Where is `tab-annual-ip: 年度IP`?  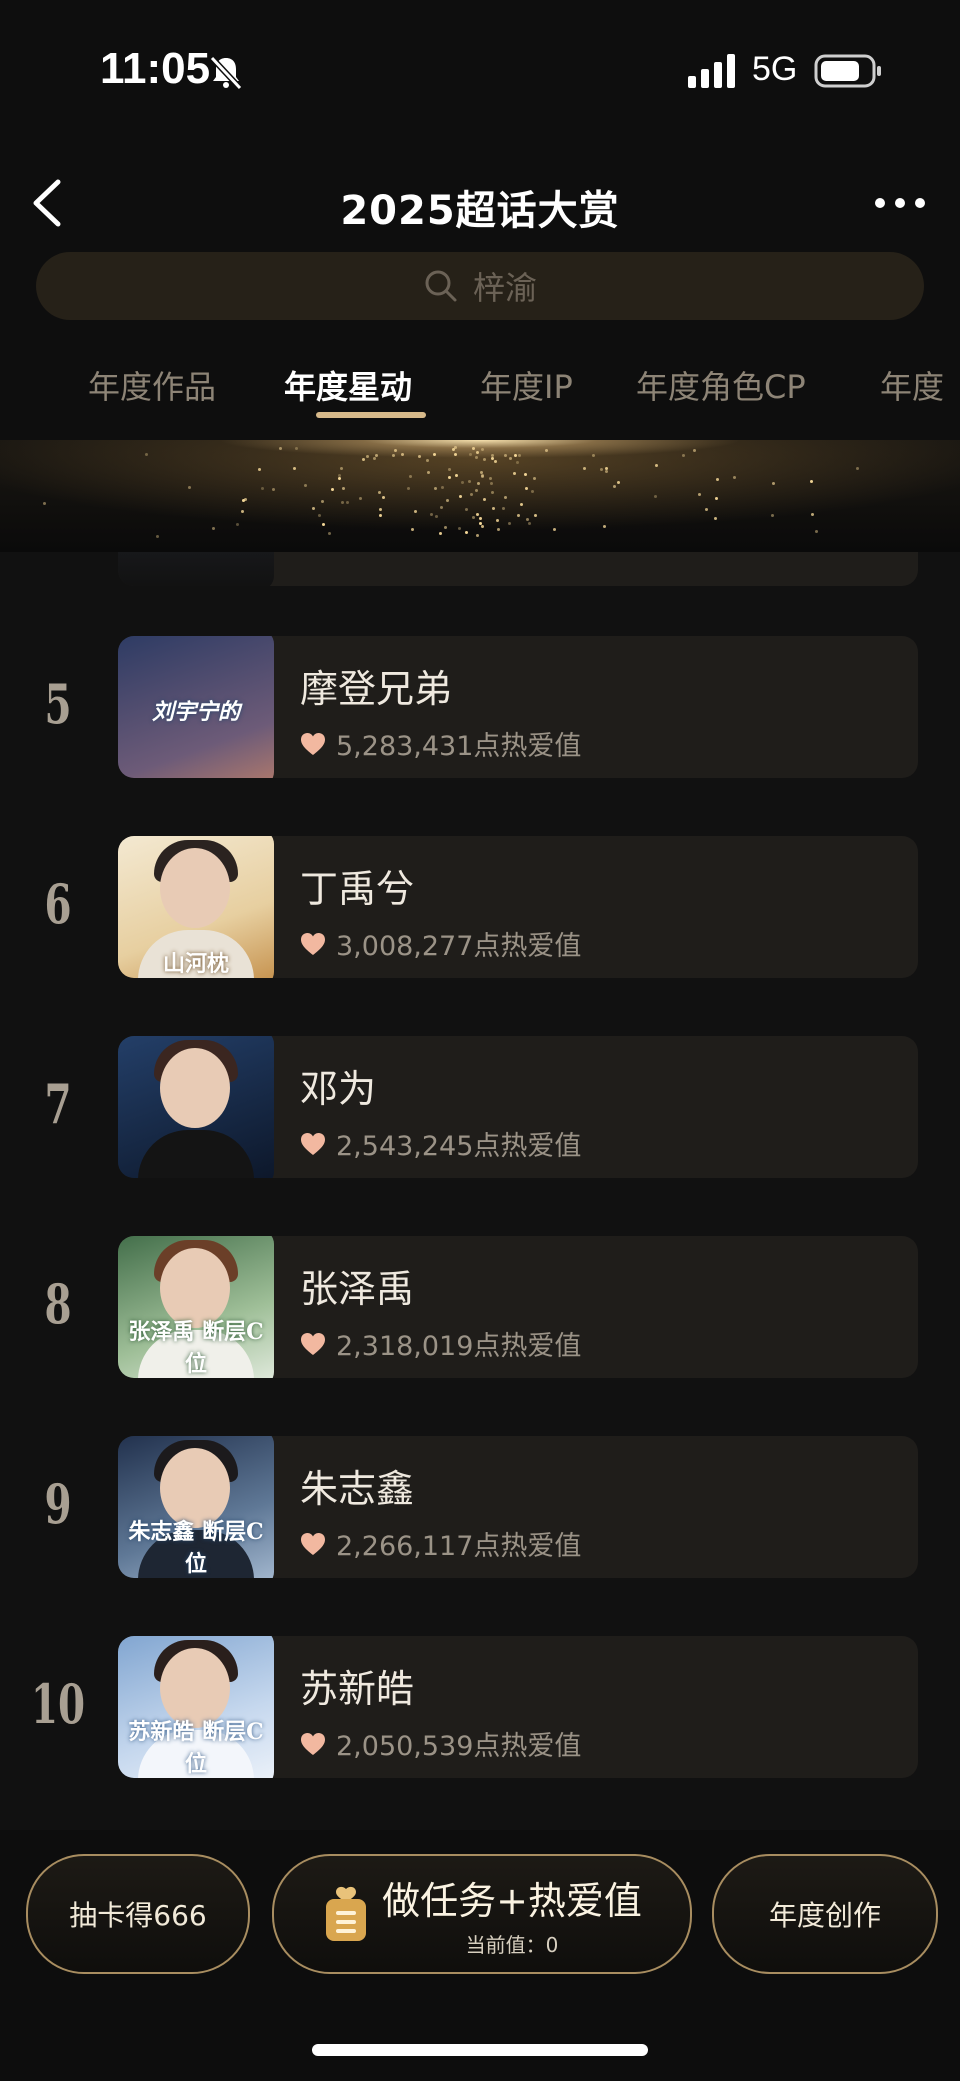
tab-annual-ip: 年度IP is located at coordinates (526, 385).